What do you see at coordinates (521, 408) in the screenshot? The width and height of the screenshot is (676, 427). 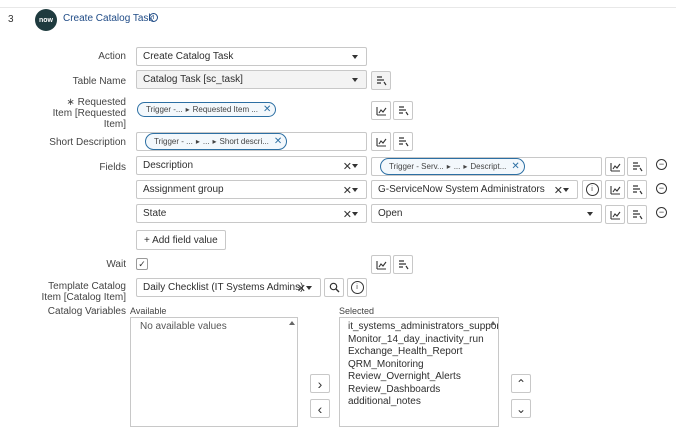 I see `move-down-button: ⌄` at bounding box center [521, 408].